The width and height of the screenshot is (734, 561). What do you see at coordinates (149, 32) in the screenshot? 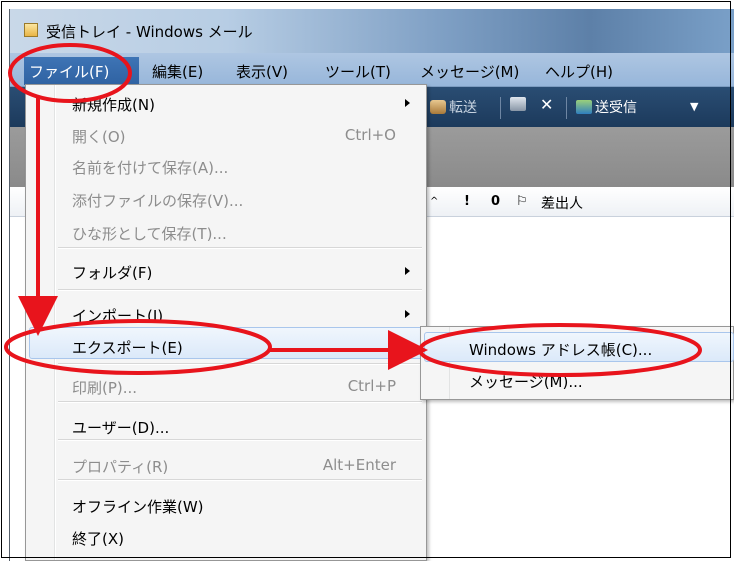
I see `window-title: 受信トレイ - Windows メール` at bounding box center [149, 32].